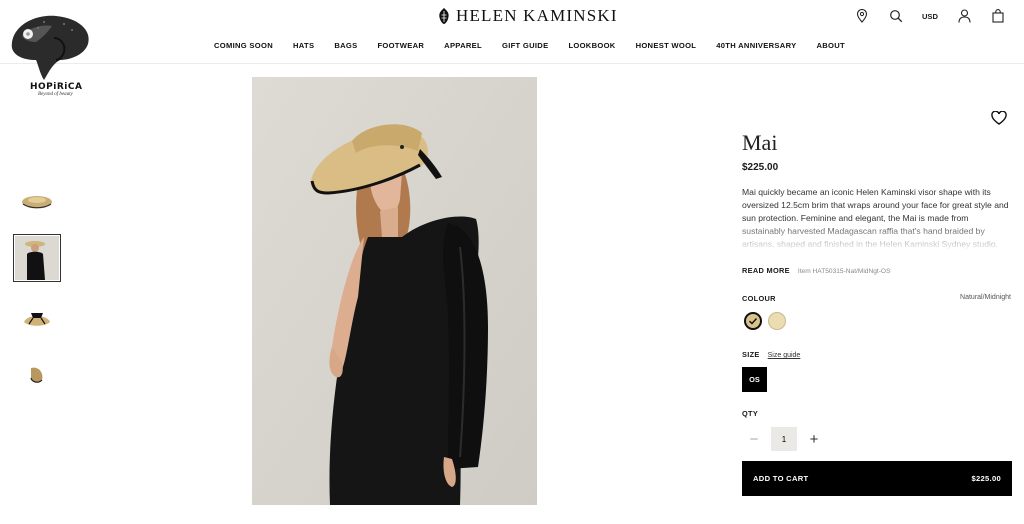  Describe the element at coordinates (525, 45) in the screenshot. I see `nav-gift-guide: GIFT GUIDE` at that location.